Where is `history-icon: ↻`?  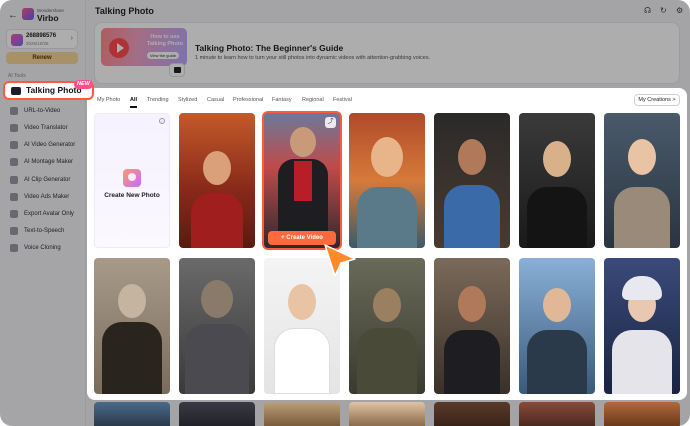
history-icon: ↻ is located at coordinates (663, 10).